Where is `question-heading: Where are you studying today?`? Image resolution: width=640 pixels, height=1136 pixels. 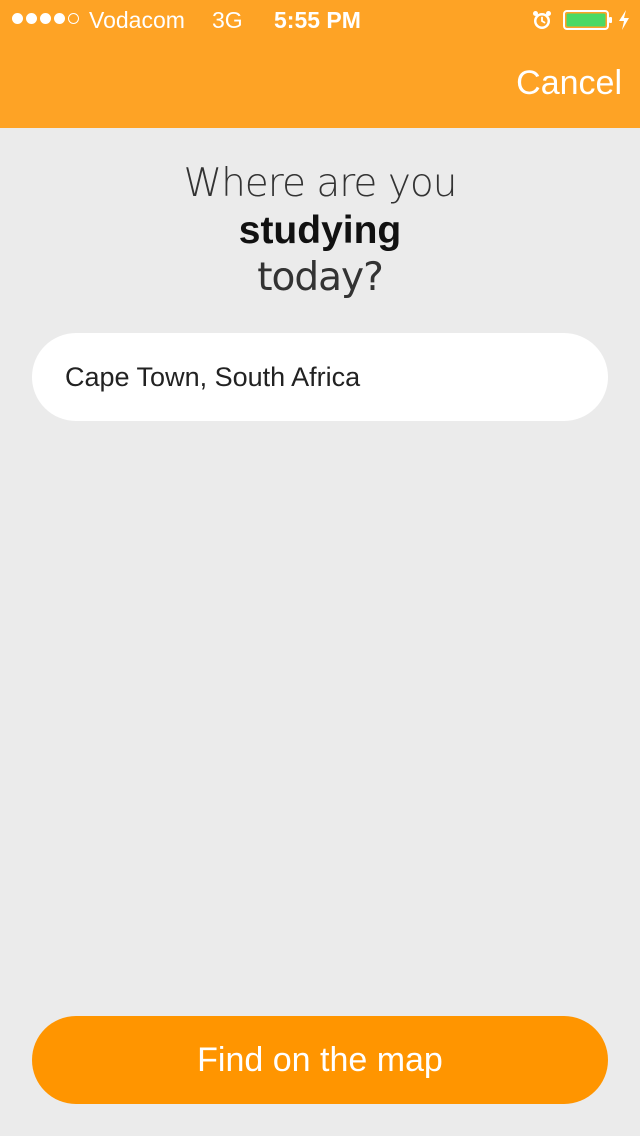 question-heading: Where are you studying today? is located at coordinates (320, 230).